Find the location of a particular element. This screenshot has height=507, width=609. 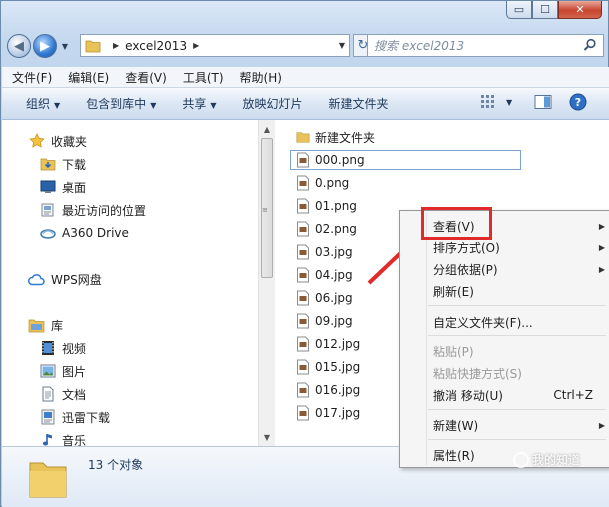

share-button: 共享 ▼ is located at coordinates (199, 103).